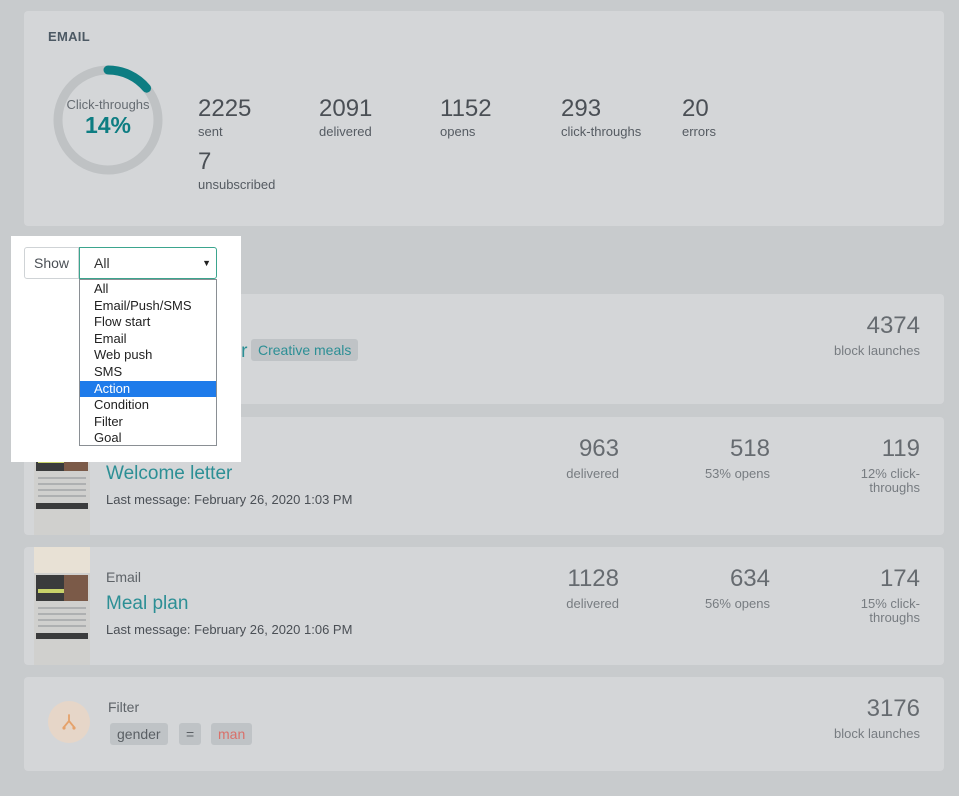  I want to click on stat-number: 7, so click(205, 161).